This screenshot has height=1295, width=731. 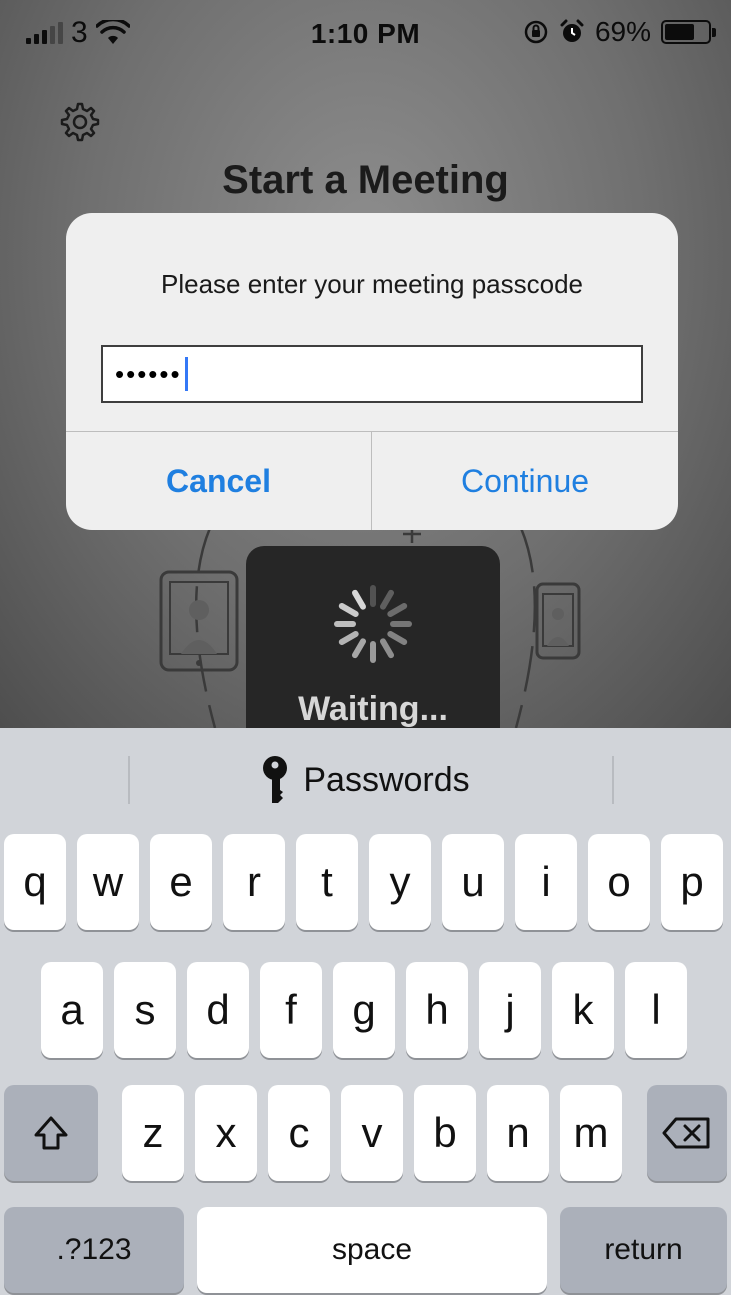 What do you see at coordinates (536, 32) in the screenshot?
I see `orientation-lock-icon` at bounding box center [536, 32].